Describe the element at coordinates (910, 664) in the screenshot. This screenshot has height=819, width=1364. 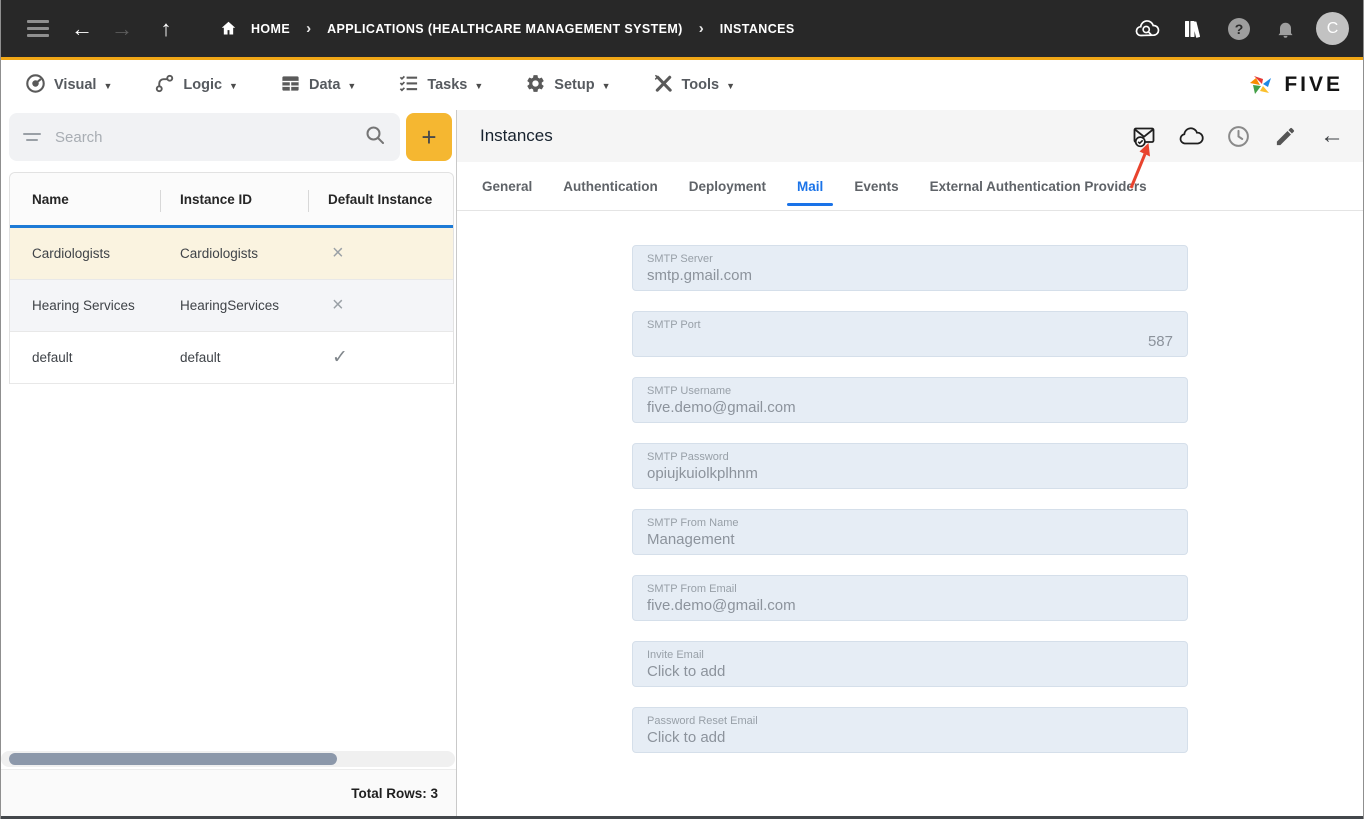
I see `invite-email-field: Invite Email Click to add` at that location.